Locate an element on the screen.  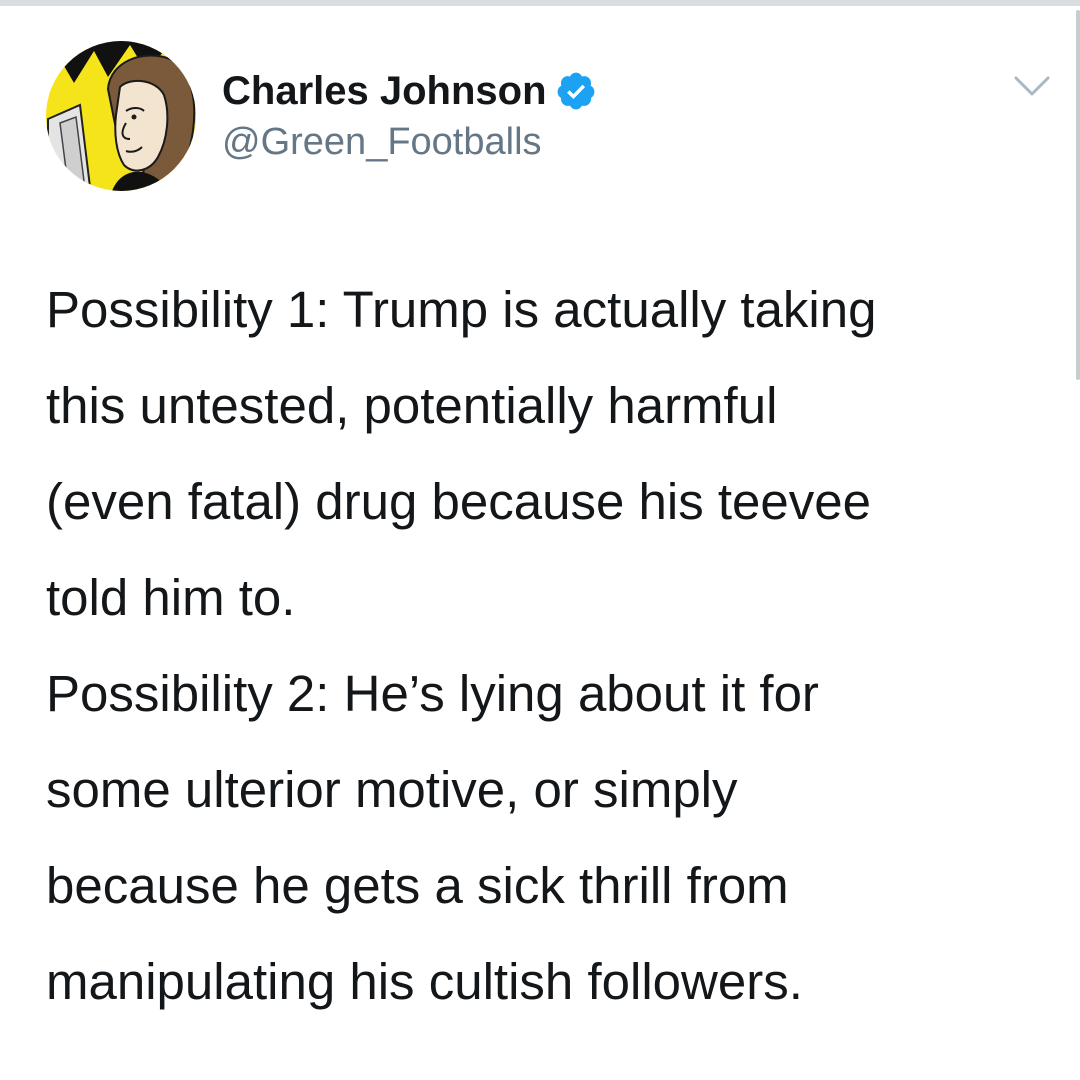
display-name: Charles Johnson is located at coordinates (384, 91).